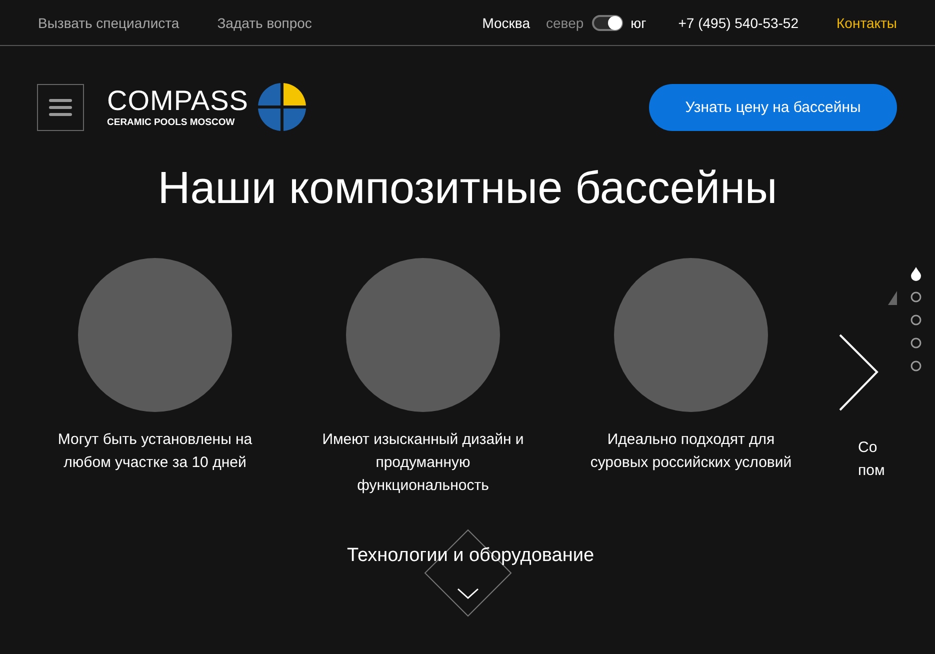  I want to click on contacts-link: Контакты, so click(866, 22).